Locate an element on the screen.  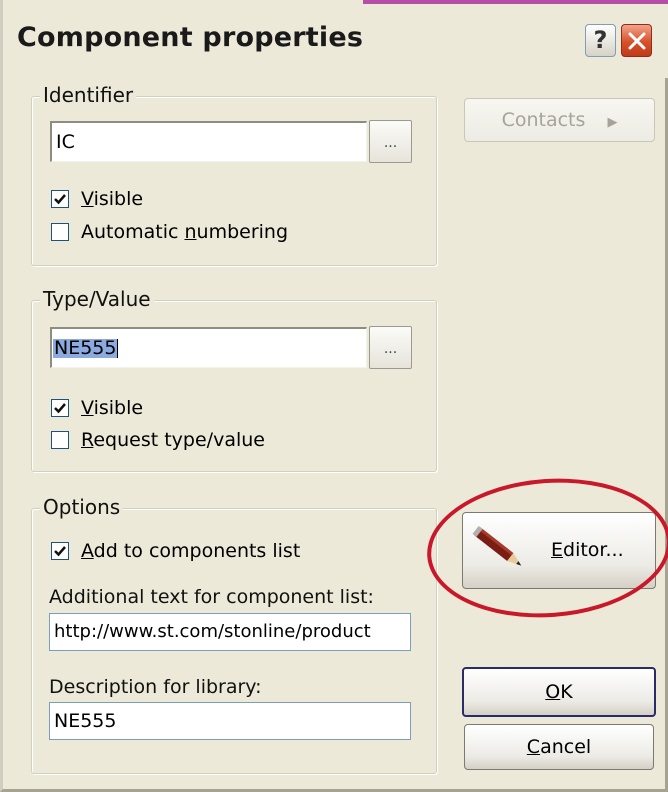
additional-text-input: http://www.st.com/stonline/product is located at coordinates (230, 632).